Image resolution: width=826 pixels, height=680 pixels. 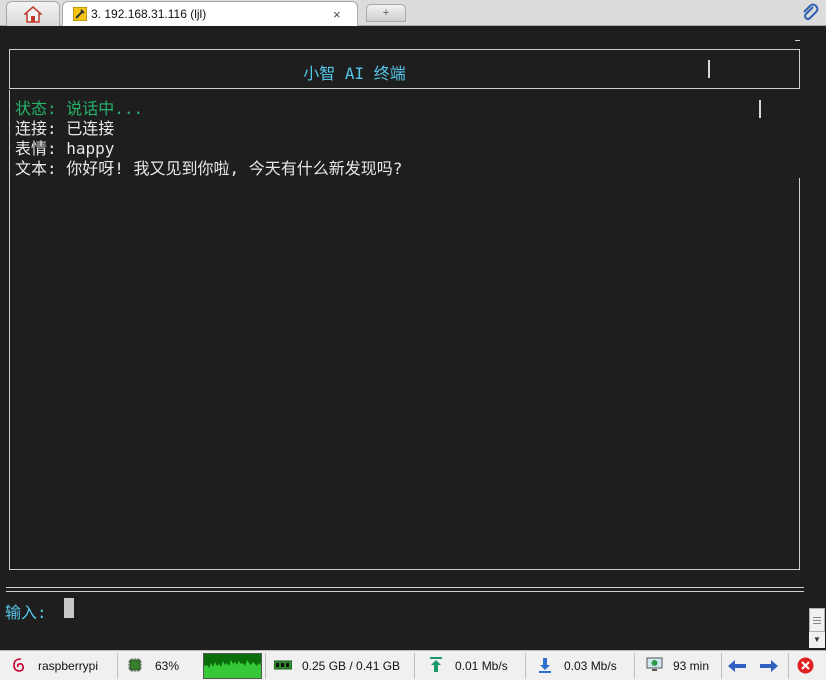 What do you see at coordinates (817, 640) in the screenshot?
I see `scroll-down-icon: ▼` at bounding box center [817, 640].